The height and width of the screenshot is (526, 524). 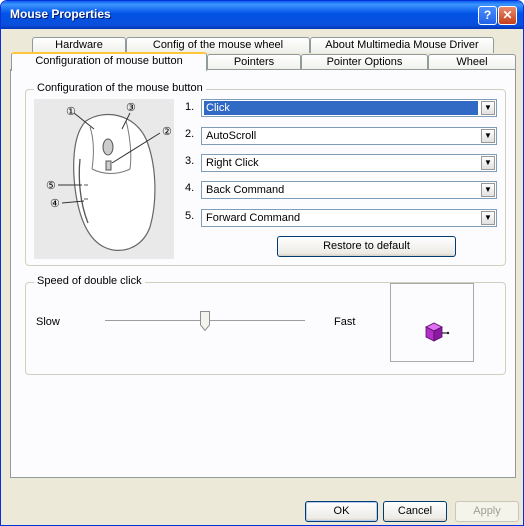 I want to click on mouse-diagram: ① ② ③ ④ ⑤, so click(x=104, y=179).